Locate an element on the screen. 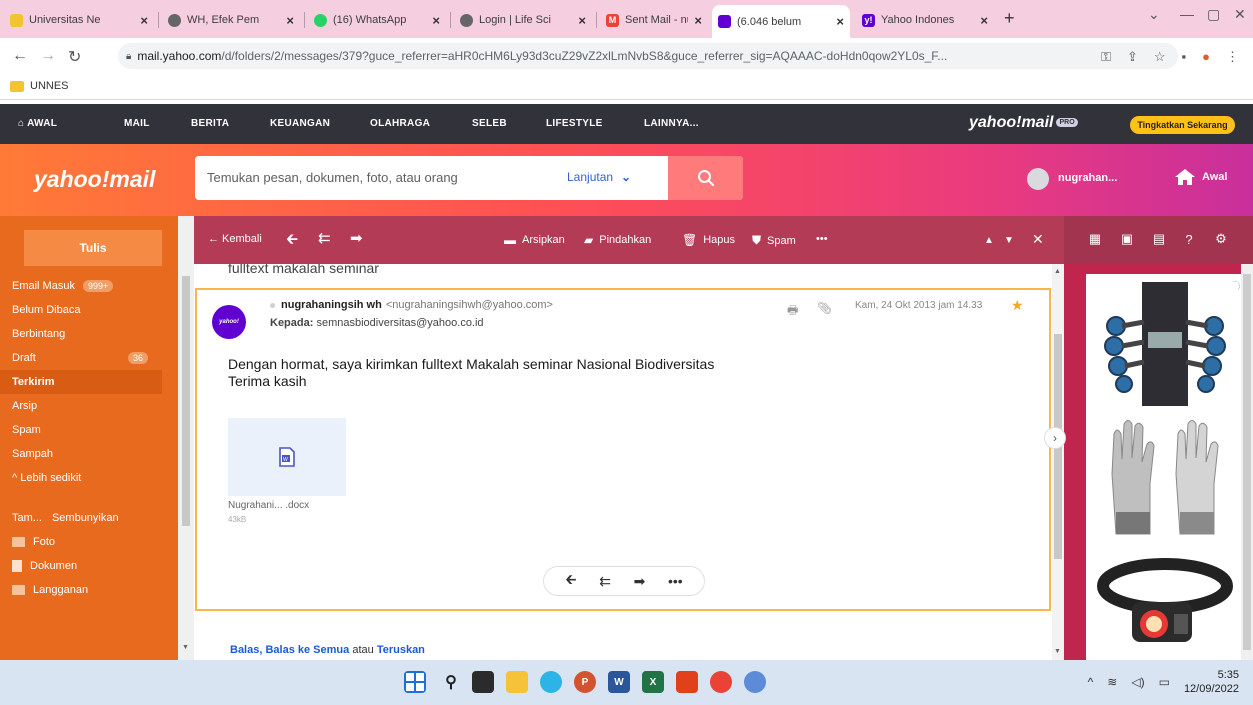 This screenshot has height=705, width=1253. help-icon: ? is located at coordinates (1189, 239).